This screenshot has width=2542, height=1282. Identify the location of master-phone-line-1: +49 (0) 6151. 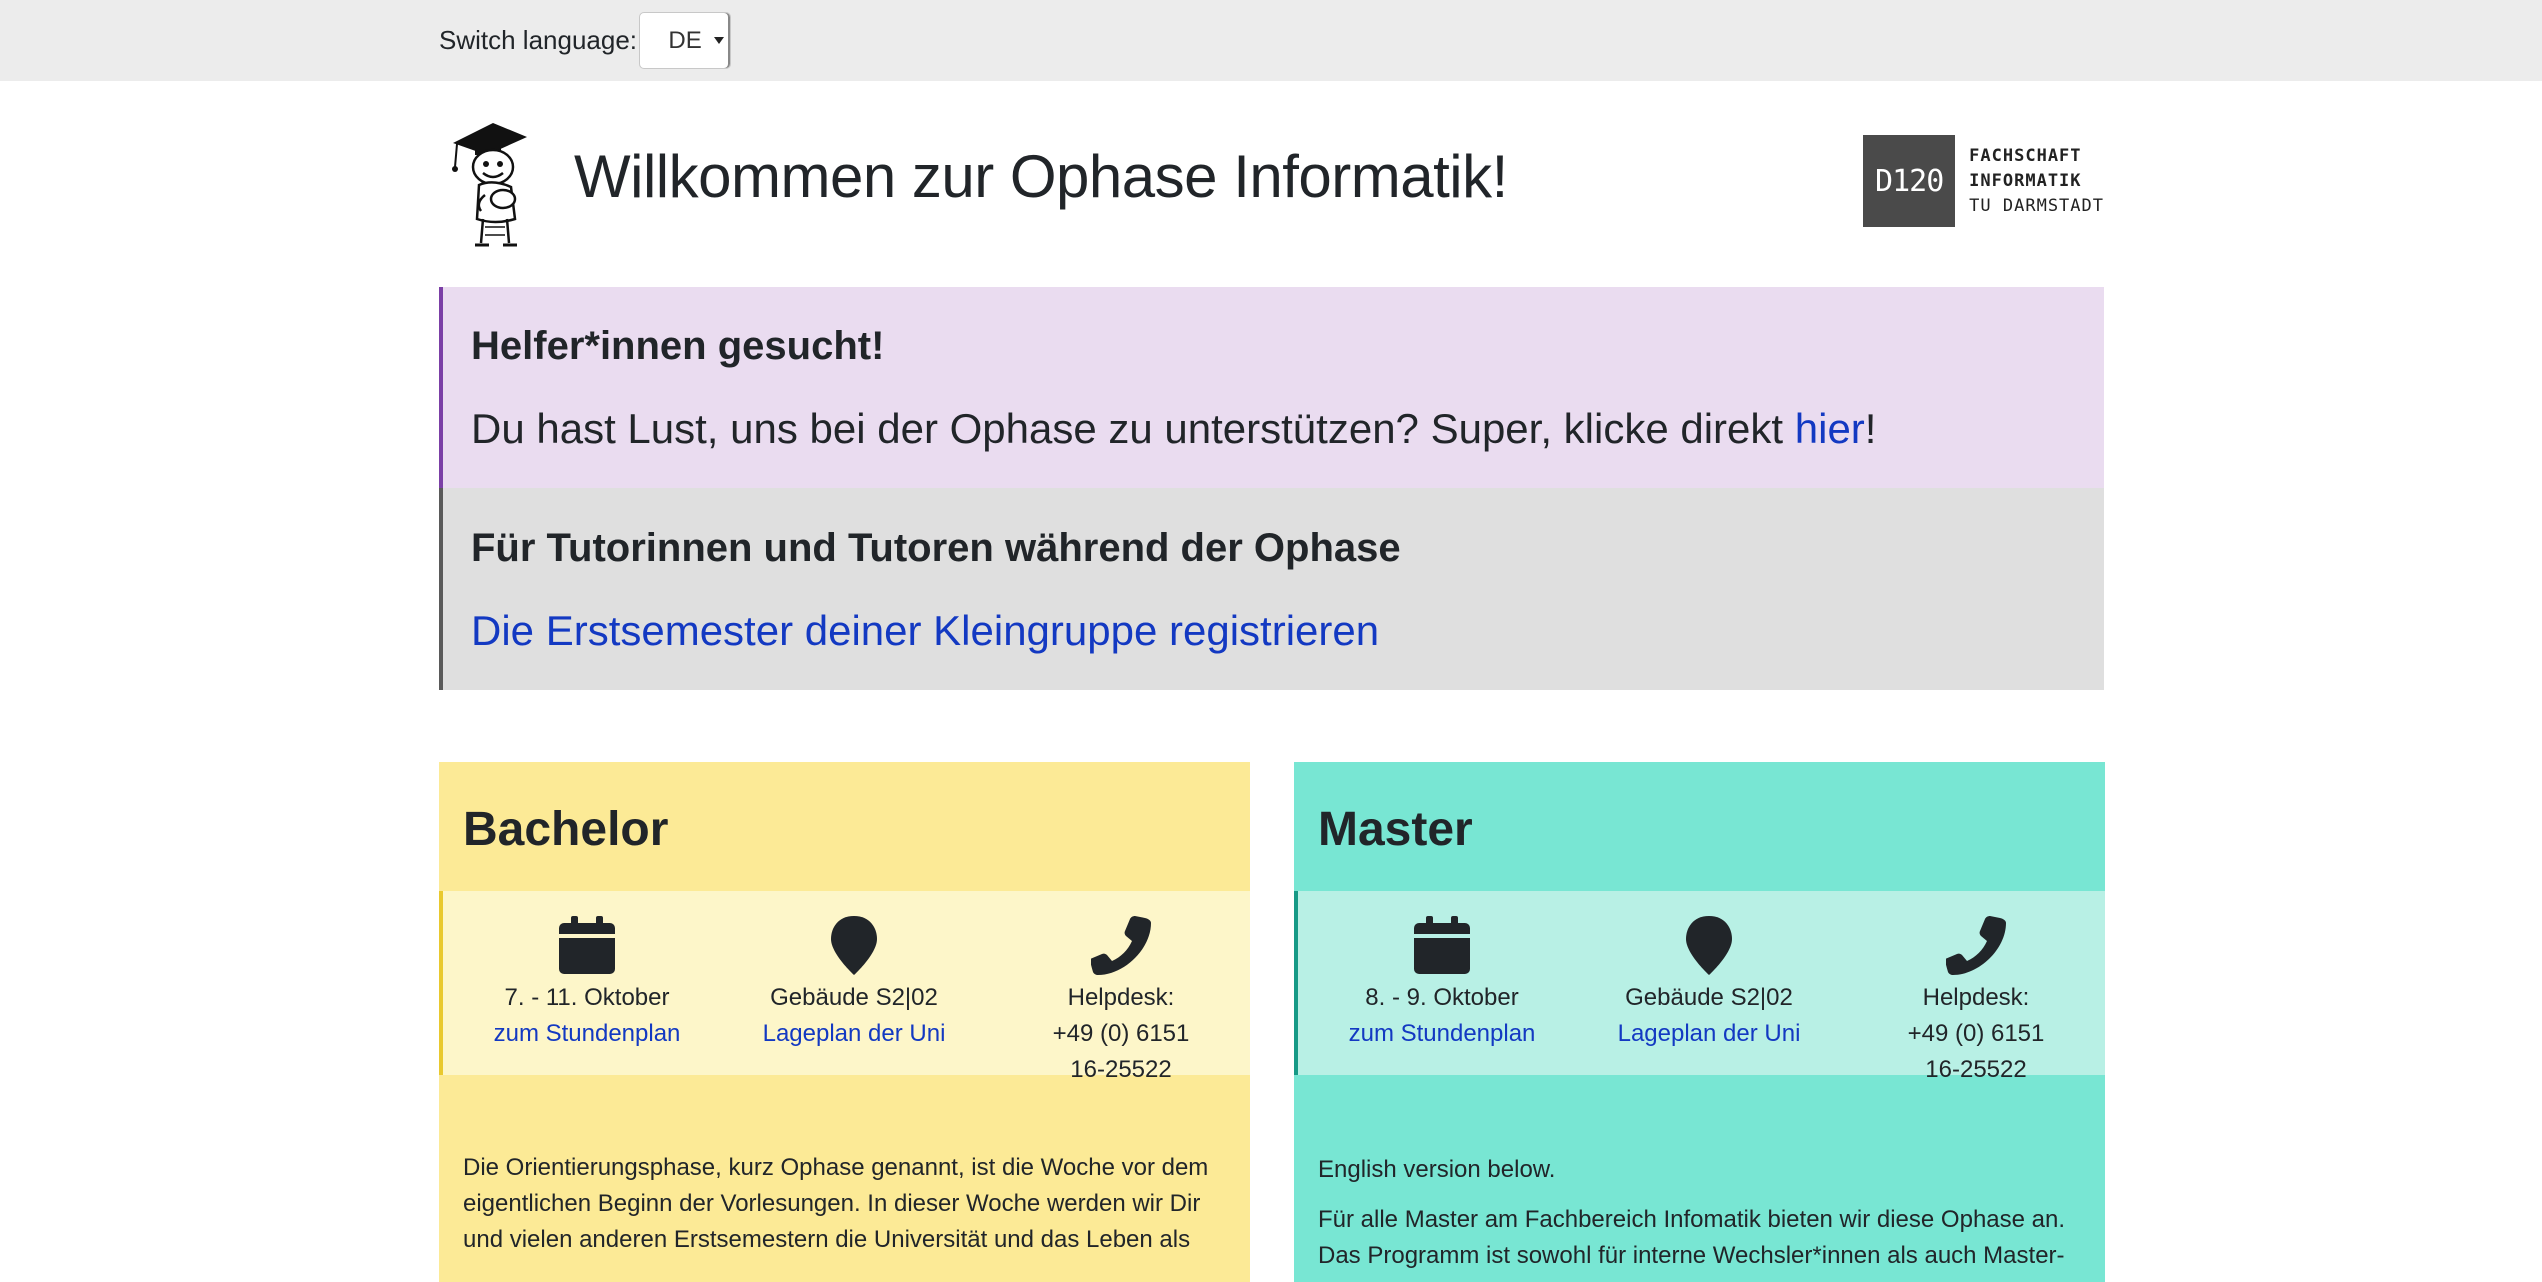
(1976, 1033).